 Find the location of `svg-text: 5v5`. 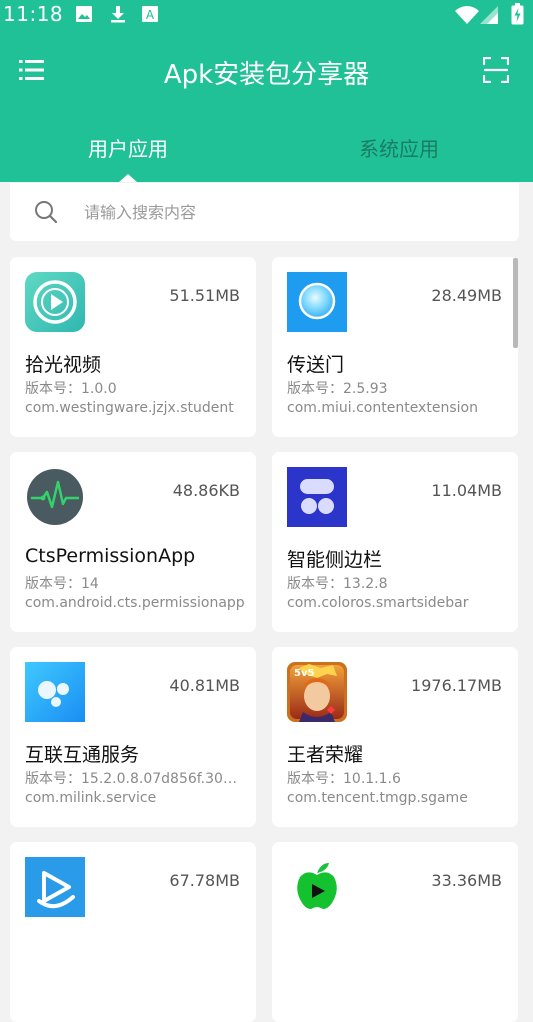

svg-text: 5v5 is located at coordinates (304, 673).